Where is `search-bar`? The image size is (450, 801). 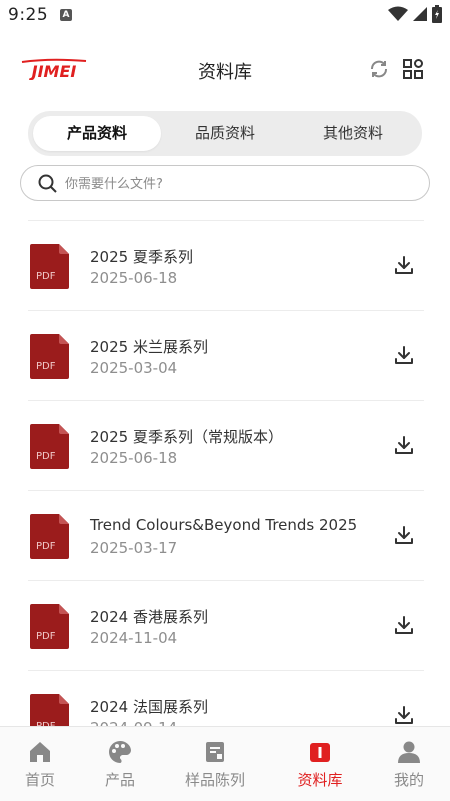 search-bar is located at coordinates (225, 183).